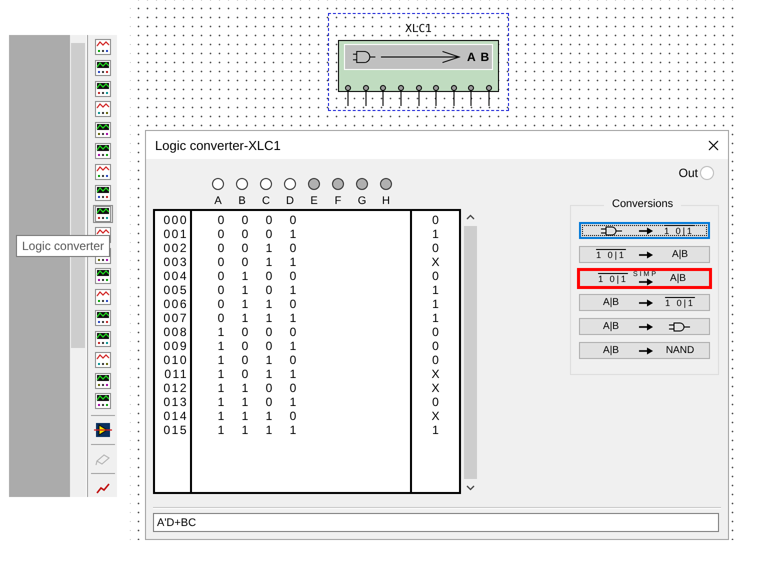 This screenshot has width=765, height=561. Describe the element at coordinates (644, 230) in the screenshot. I see `conversion-button: 1 0|1` at that location.